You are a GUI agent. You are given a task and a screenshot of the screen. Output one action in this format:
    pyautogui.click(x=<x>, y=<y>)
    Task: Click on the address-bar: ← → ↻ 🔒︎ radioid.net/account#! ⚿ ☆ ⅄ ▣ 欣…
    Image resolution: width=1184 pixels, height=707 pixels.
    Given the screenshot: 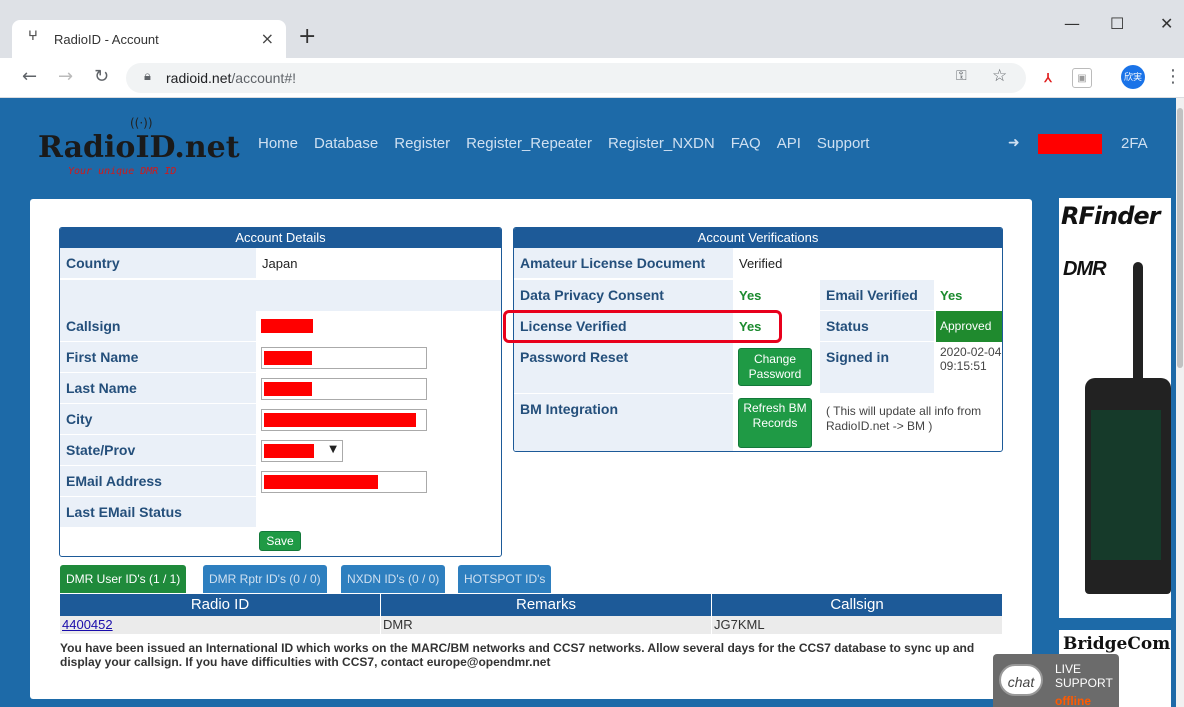 What is the action you would take?
    pyautogui.click(x=592, y=78)
    